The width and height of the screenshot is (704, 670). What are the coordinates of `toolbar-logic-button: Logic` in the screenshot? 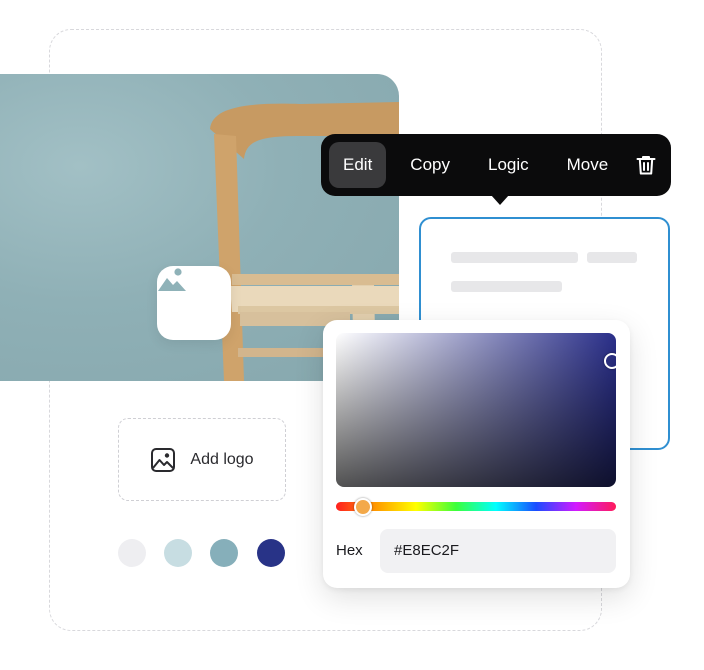 It's located at (508, 165).